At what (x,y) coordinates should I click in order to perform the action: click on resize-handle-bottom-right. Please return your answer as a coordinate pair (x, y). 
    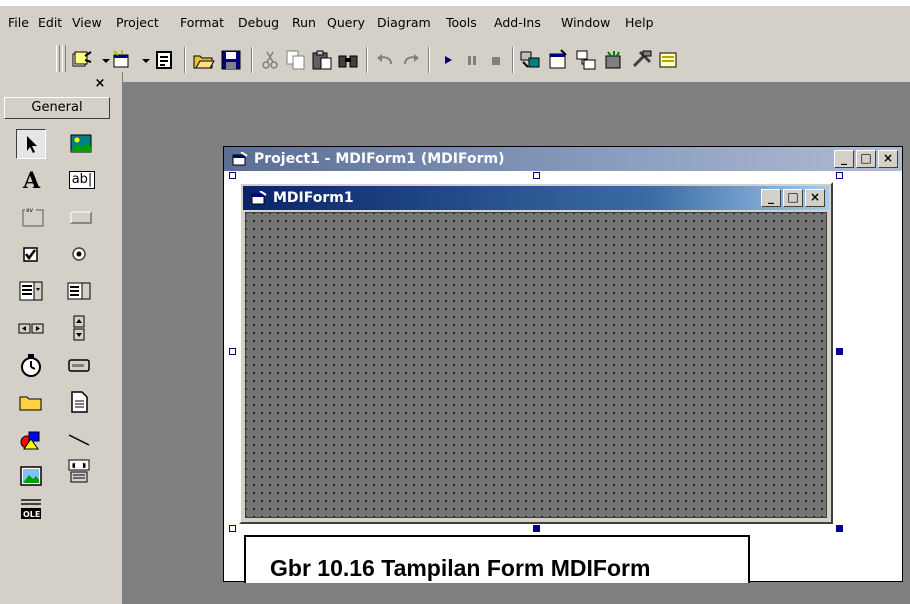
    Looking at the image, I should click on (839, 528).